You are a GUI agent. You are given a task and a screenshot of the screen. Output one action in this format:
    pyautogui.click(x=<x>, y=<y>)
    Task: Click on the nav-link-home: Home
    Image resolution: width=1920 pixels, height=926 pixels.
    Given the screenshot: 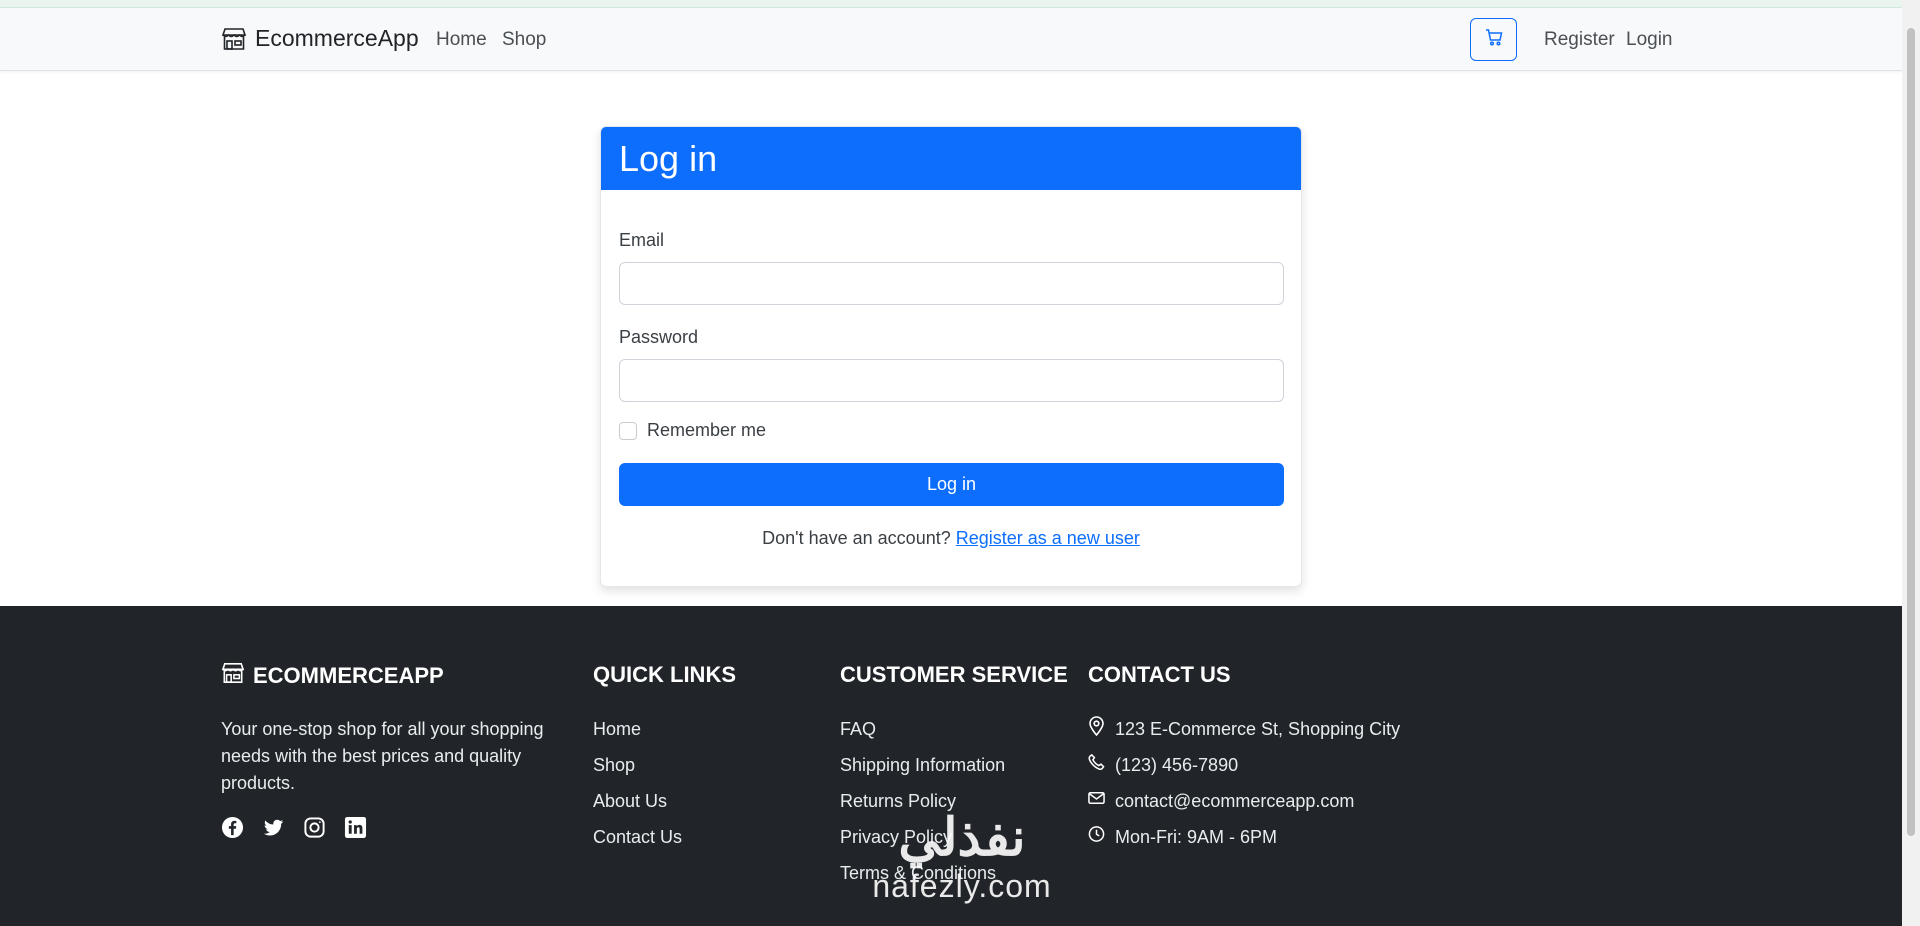 What is the action you would take?
    pyautogui.click(x=461, y=40)
    